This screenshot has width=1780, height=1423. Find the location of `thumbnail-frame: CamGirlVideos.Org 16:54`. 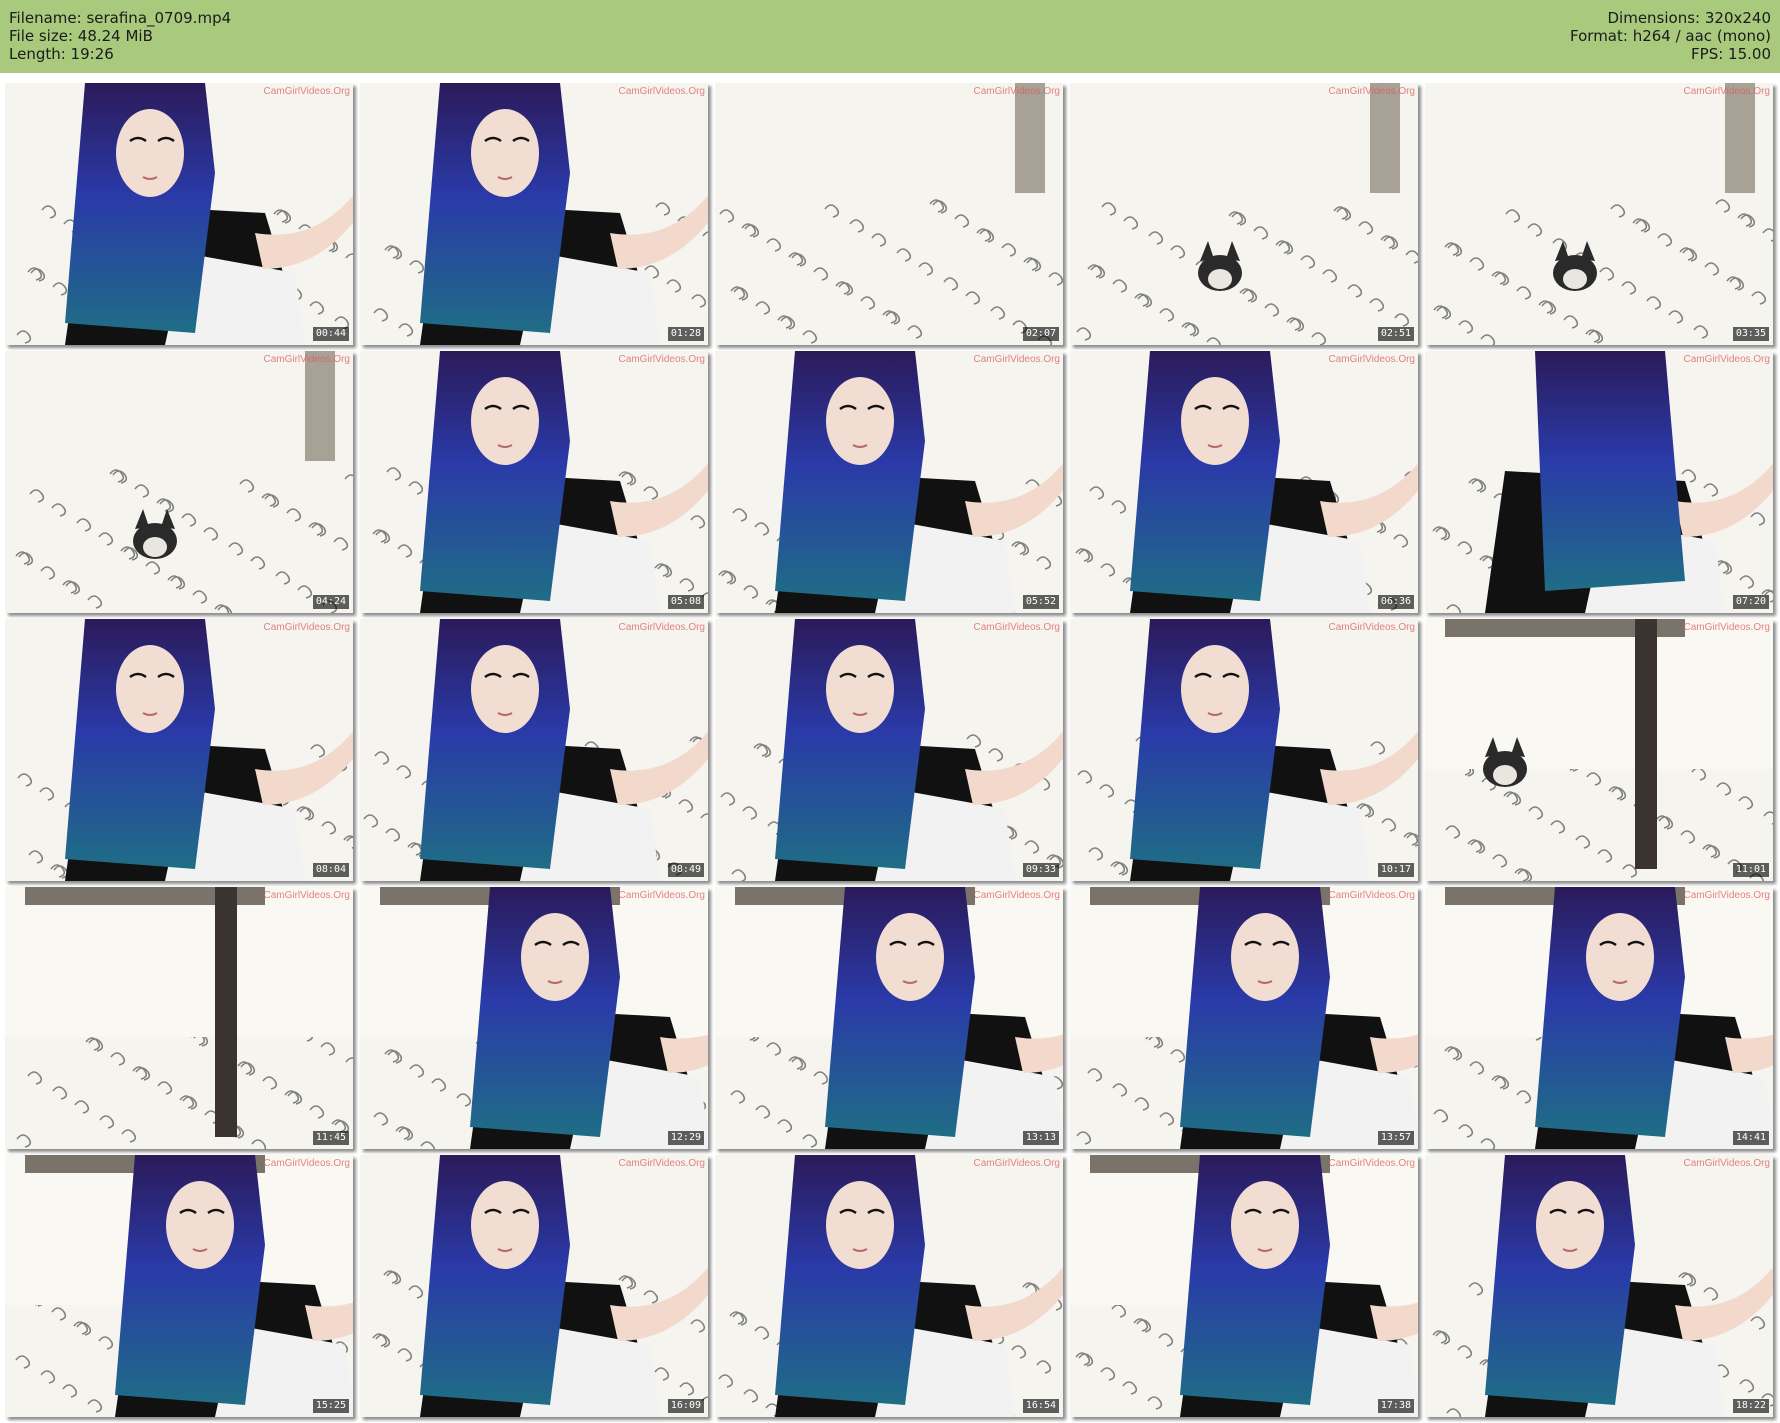

thumbnail-frame: CamGirlVideos.Org 16:54 is located at coordinates (889, 1286).